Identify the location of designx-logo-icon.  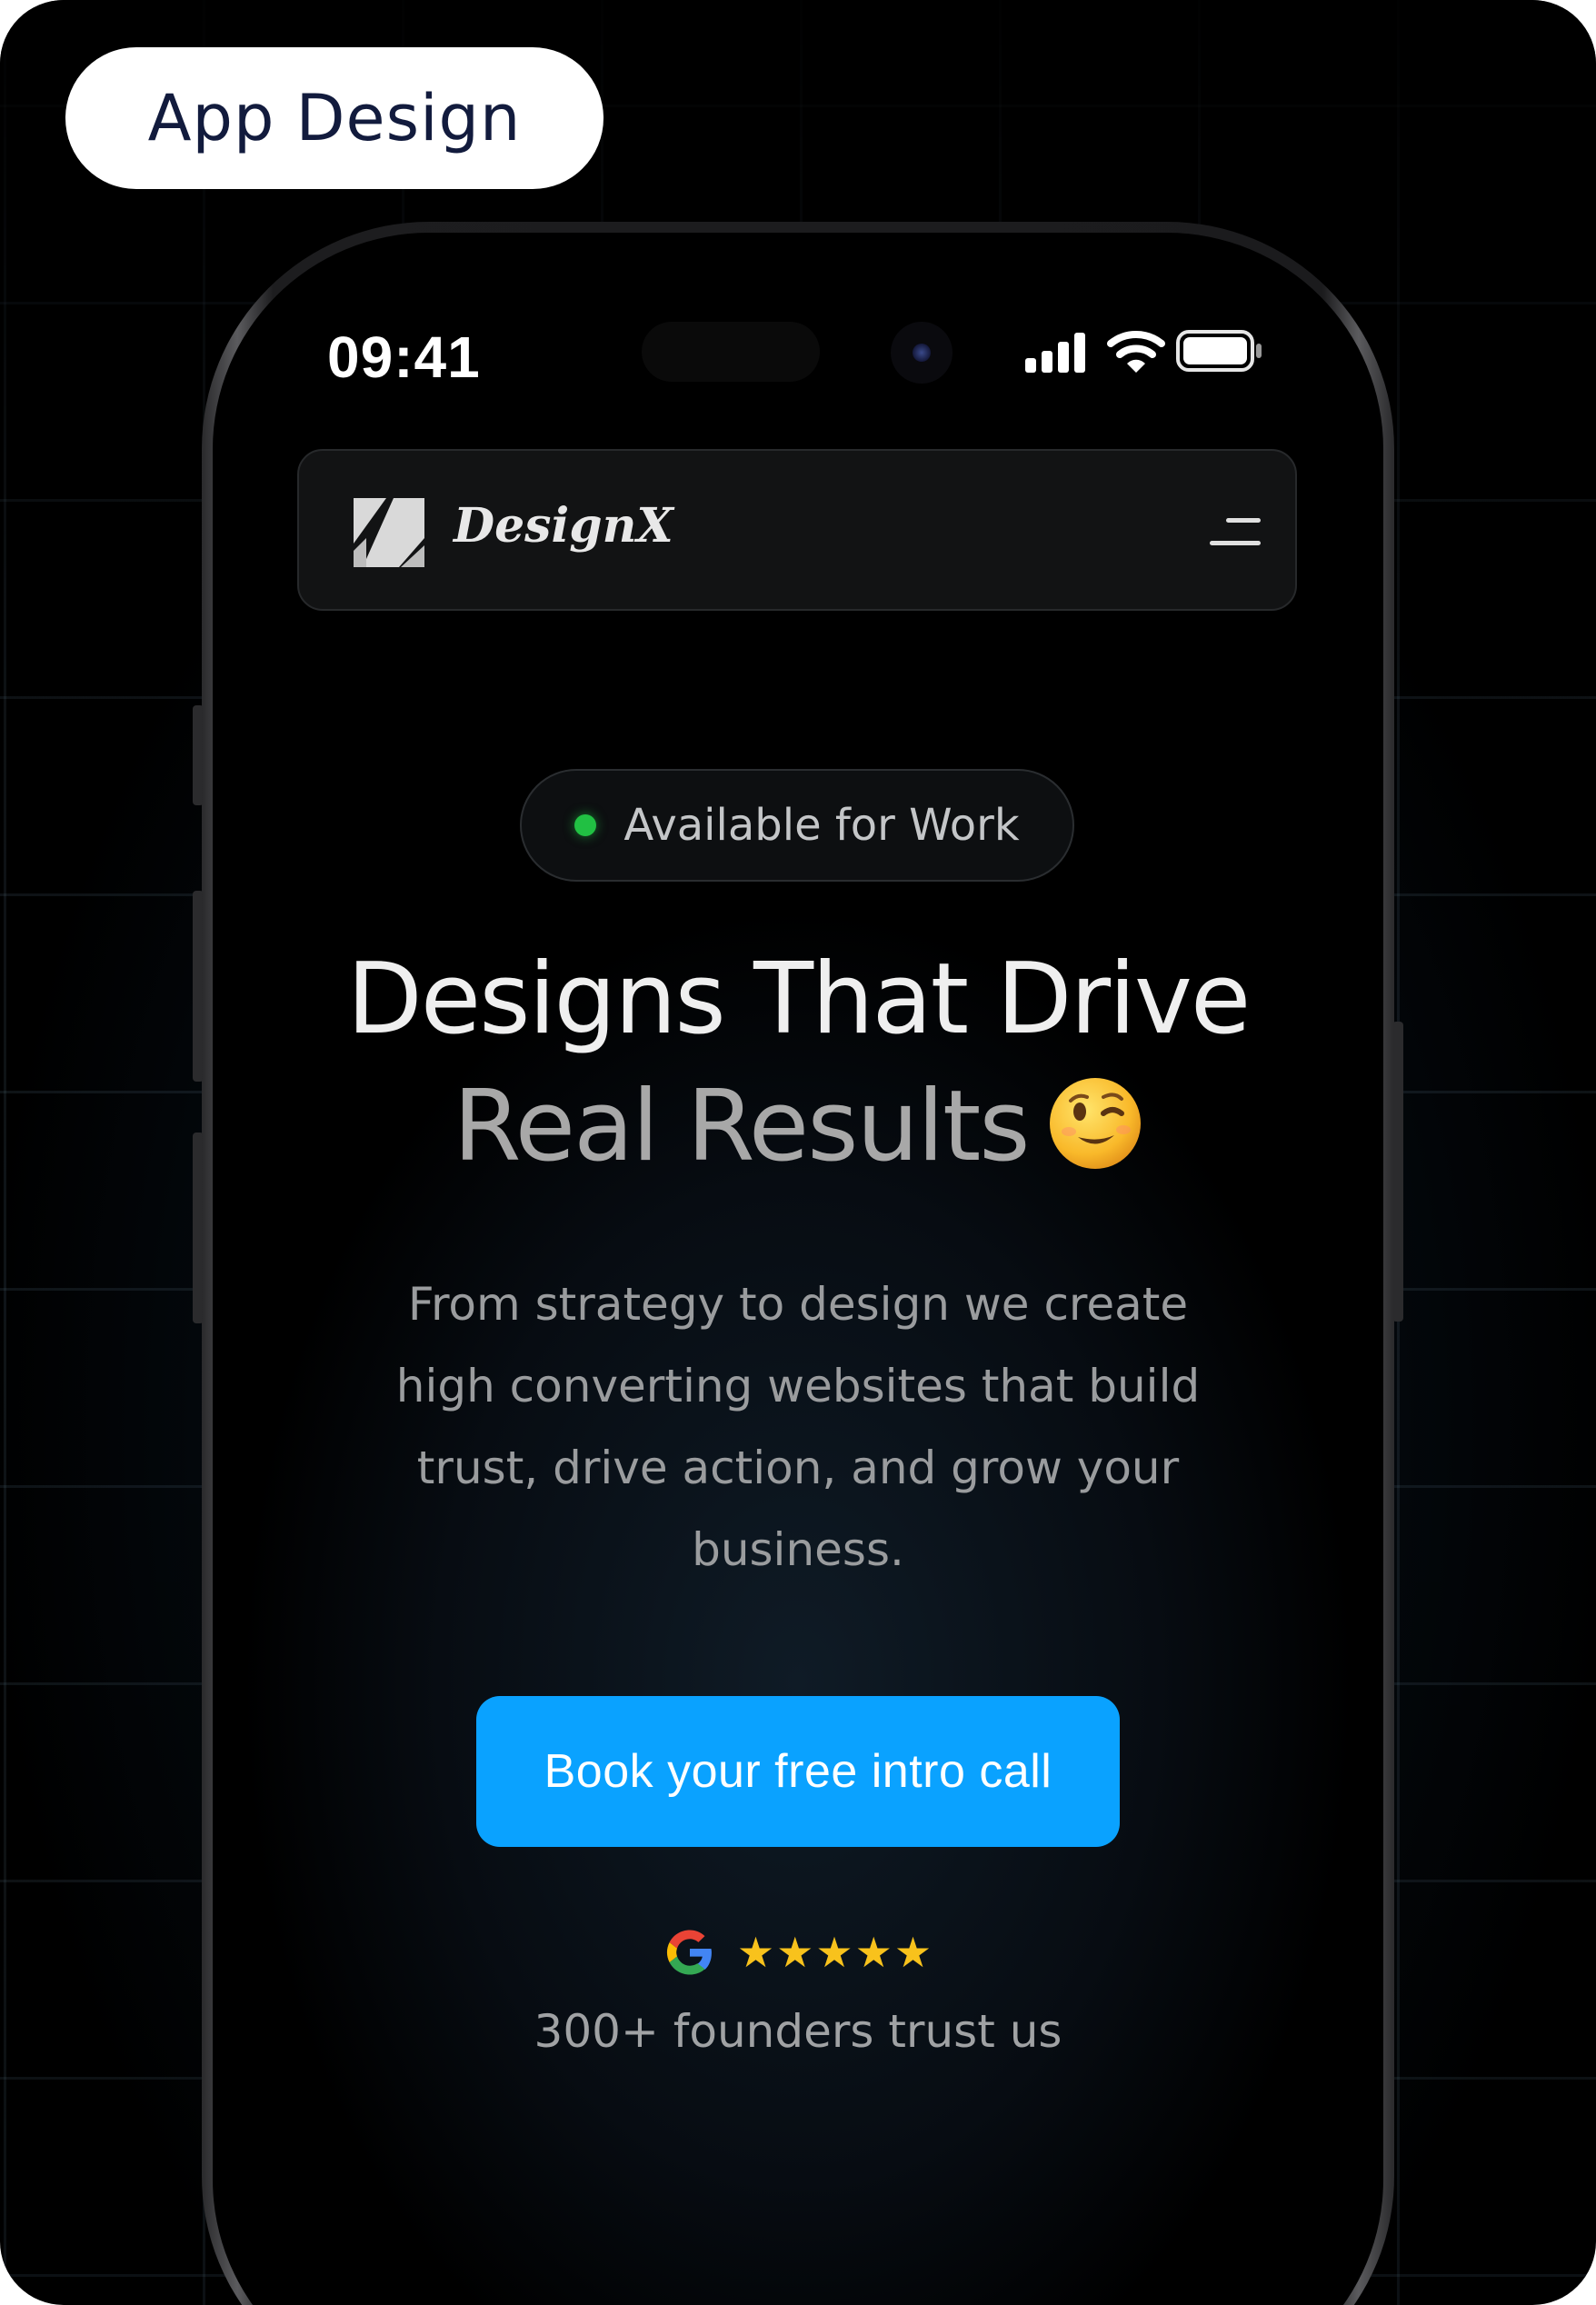
(389, 532).